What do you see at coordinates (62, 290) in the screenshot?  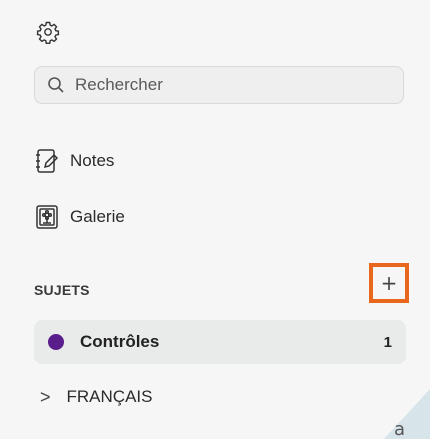 I see `section-title-subjects: SUJETS` at bounding box center [62, 290].